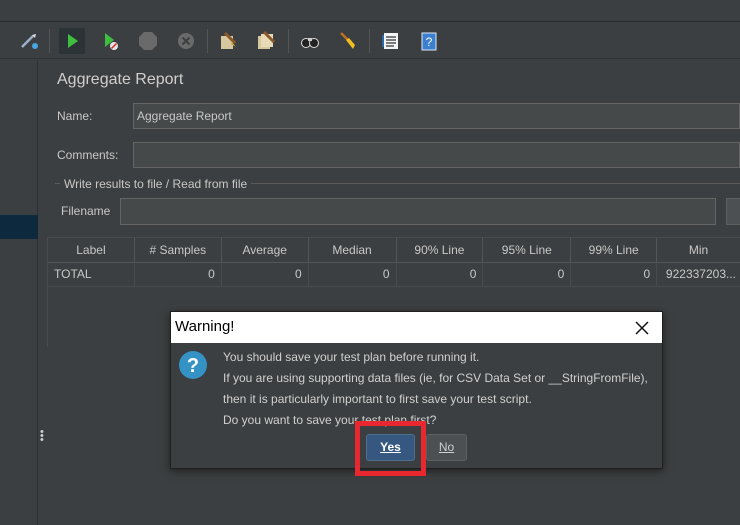  What do you see at coordinates (72, 41) in the screenshot?
I see `start-icon` at bounding box center [72, 41].